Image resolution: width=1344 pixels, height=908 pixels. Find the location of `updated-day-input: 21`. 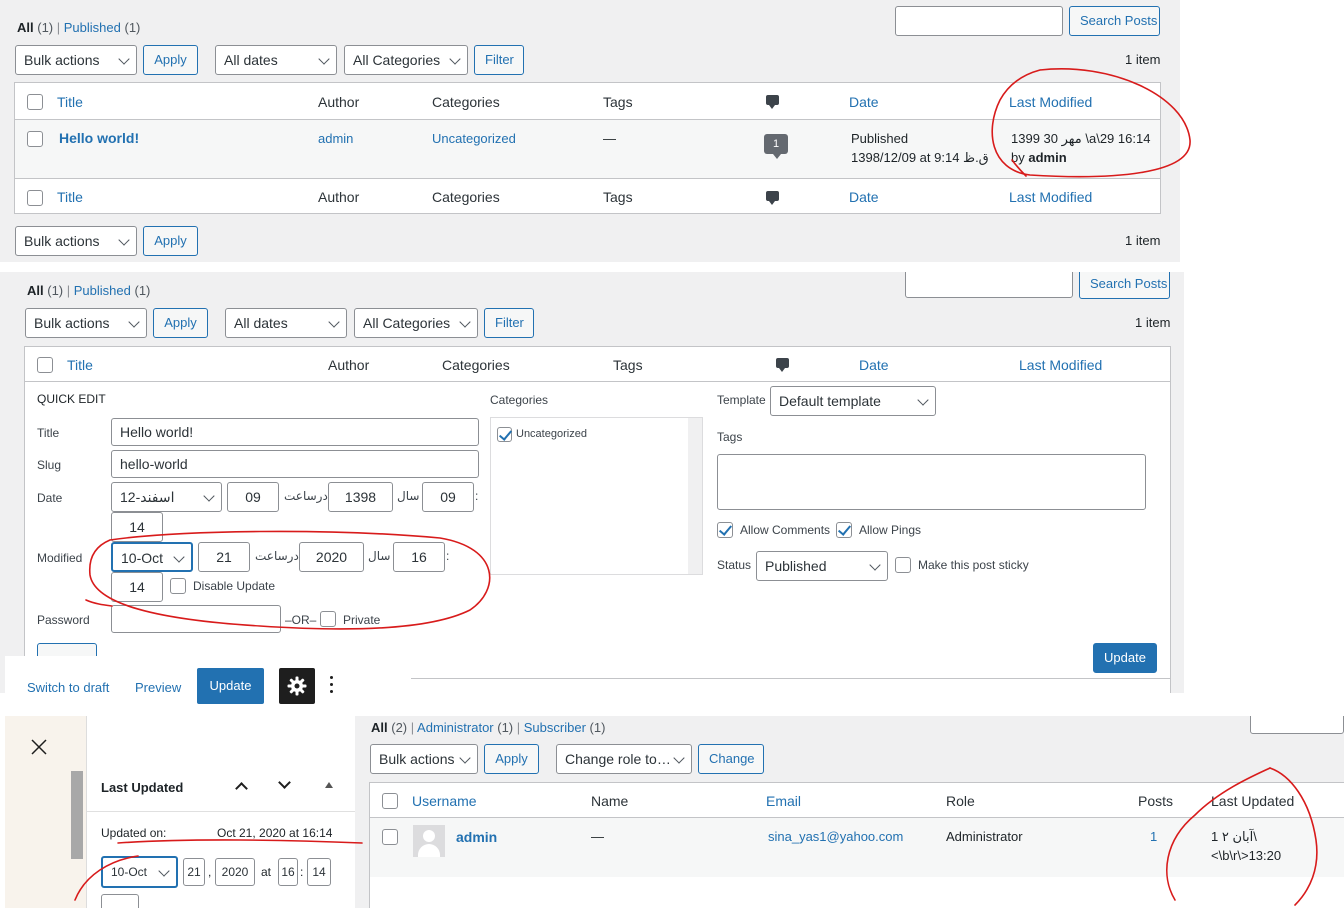

updated-day-input: 21 is located at coordinates (194, 872).